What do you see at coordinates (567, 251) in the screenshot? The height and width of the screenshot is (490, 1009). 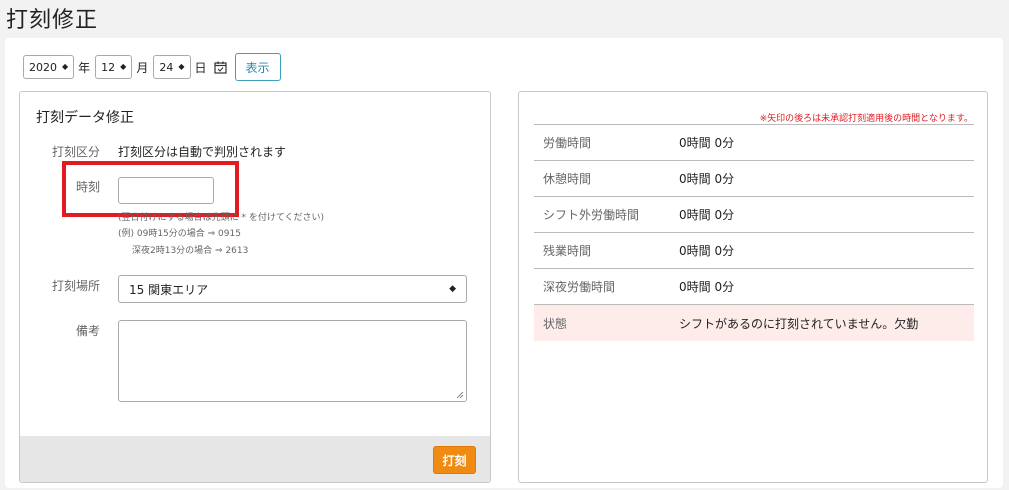 I see `row-label: 残業時間` at bounding box center [567, 251].